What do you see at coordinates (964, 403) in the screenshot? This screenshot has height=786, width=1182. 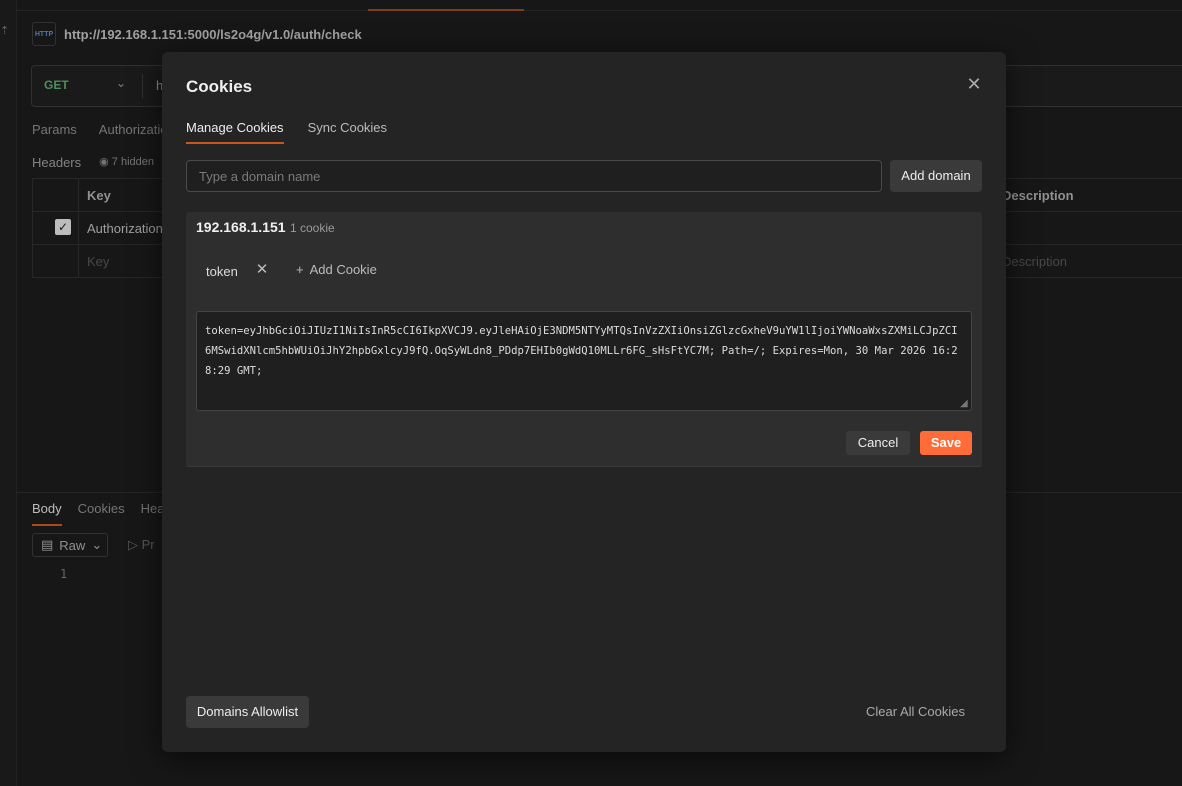 I see `resize-grip-icon: ◢` at bounding box center [964, 403].